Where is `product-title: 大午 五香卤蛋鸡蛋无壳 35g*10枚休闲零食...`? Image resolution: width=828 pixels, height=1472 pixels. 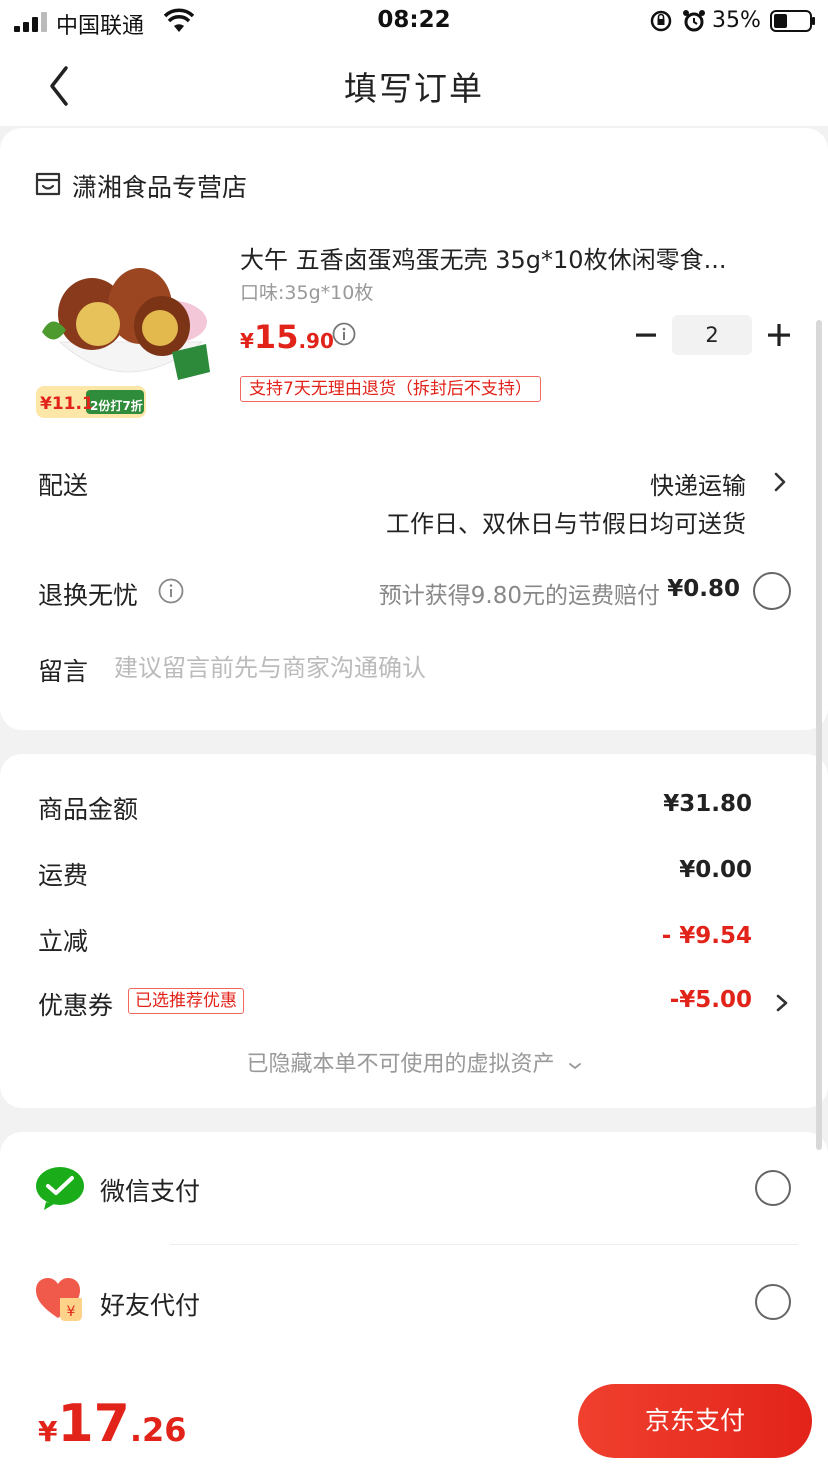
product-title: 大午 五香卤蛋鸡蛋无壳 35g*10枚休闲零食... is located at coordinates (510, 257).